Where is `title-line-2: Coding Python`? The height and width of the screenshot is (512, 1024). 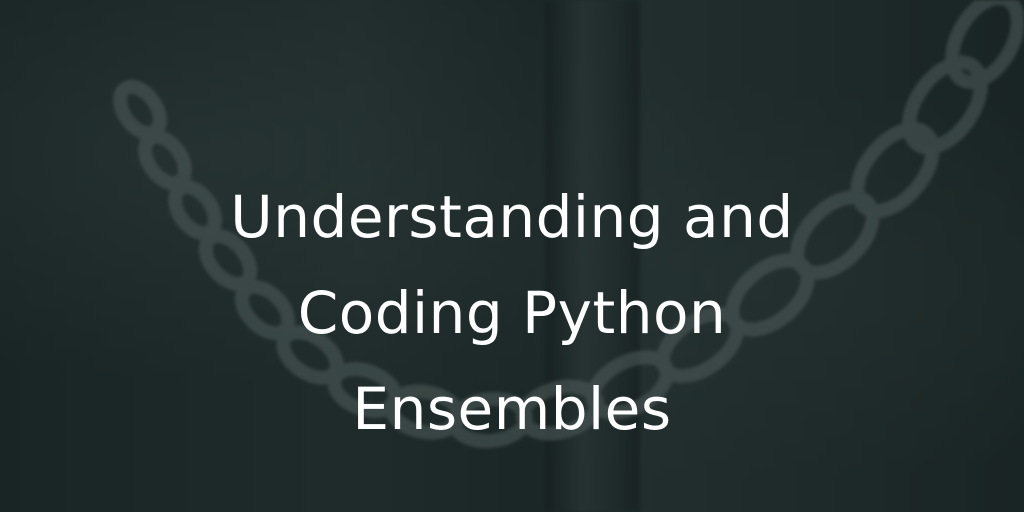
title-line-2: Coding Python is located at coordinates (512, 312).